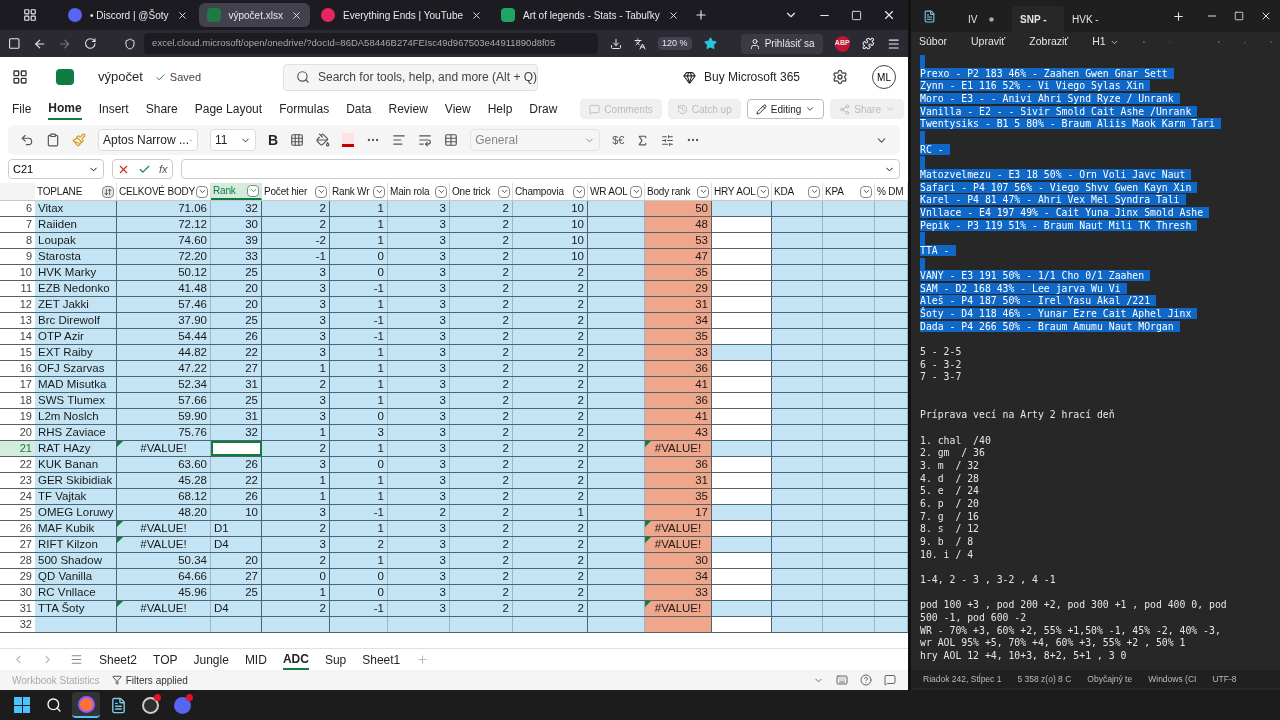 Image resolution: width=1280 pixels, height=720 pixels. I want to click on column-header: Počet hier, so click(296, 191).